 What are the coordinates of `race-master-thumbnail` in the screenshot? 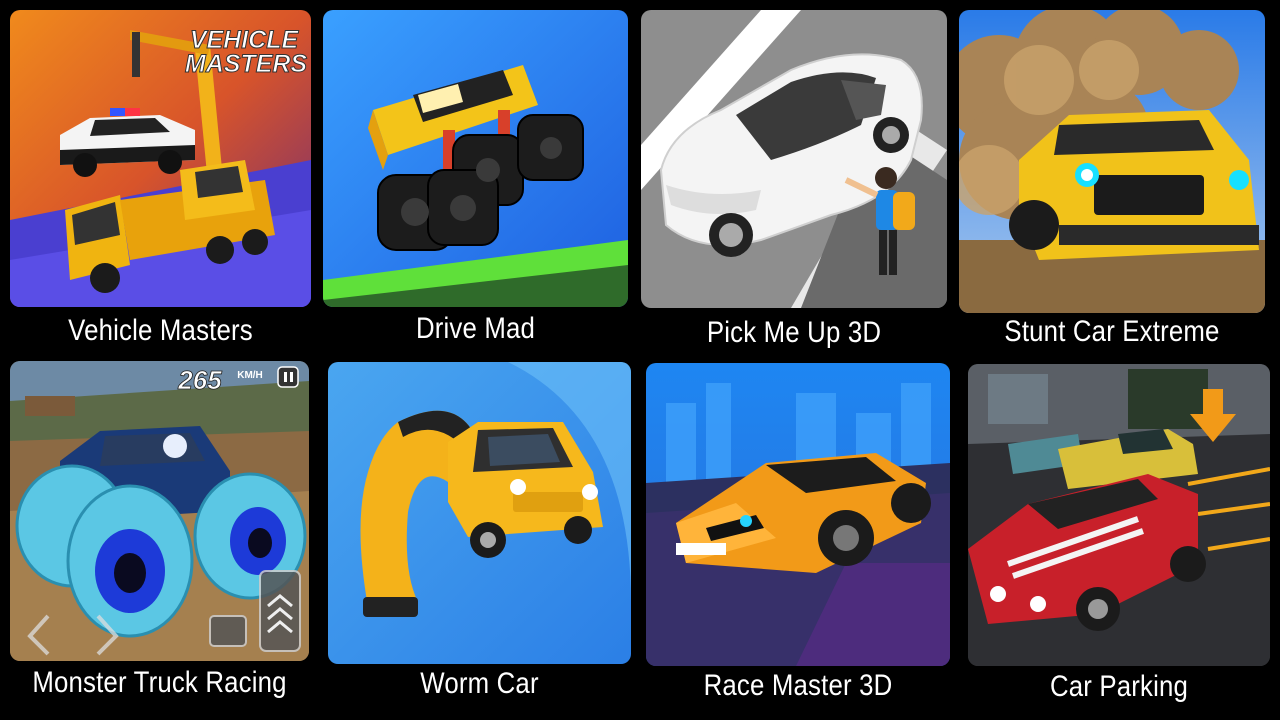 It's located at (798, 514).